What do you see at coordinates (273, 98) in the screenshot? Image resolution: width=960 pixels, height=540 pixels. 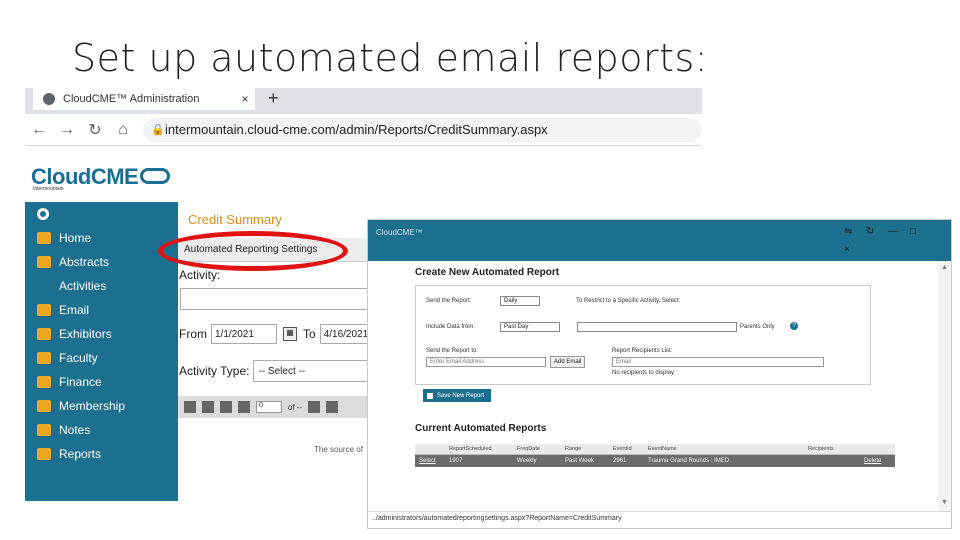 I see `new-tab-button: +` at bounding box center [273, 98].